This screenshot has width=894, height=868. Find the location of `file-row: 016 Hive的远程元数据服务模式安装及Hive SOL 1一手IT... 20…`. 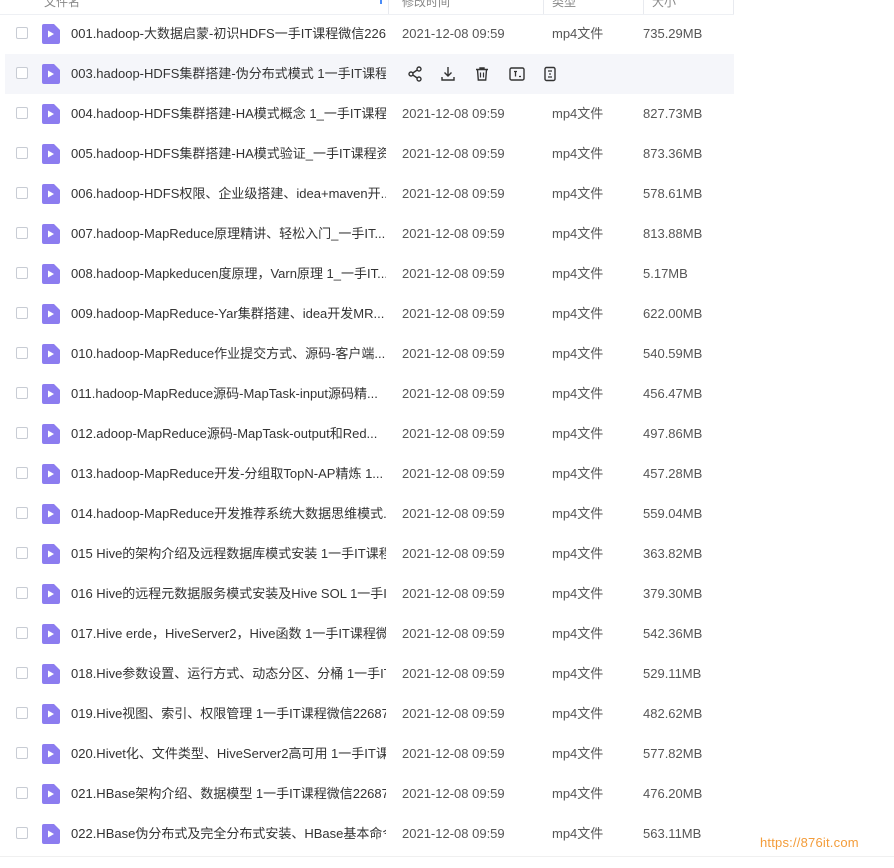

file-row: 016 Hive的远程元数据服务模式安装及Hive SOL 1一手IT... 20… is located at coordinates (369, 594).